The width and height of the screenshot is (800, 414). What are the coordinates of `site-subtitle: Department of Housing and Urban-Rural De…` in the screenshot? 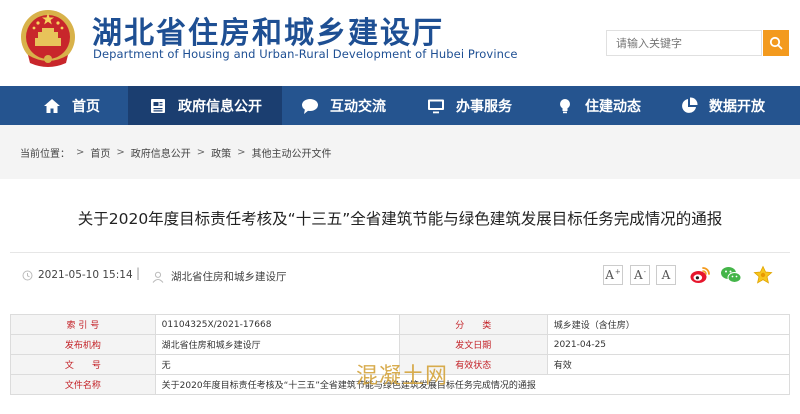 It's located at (305, 54).